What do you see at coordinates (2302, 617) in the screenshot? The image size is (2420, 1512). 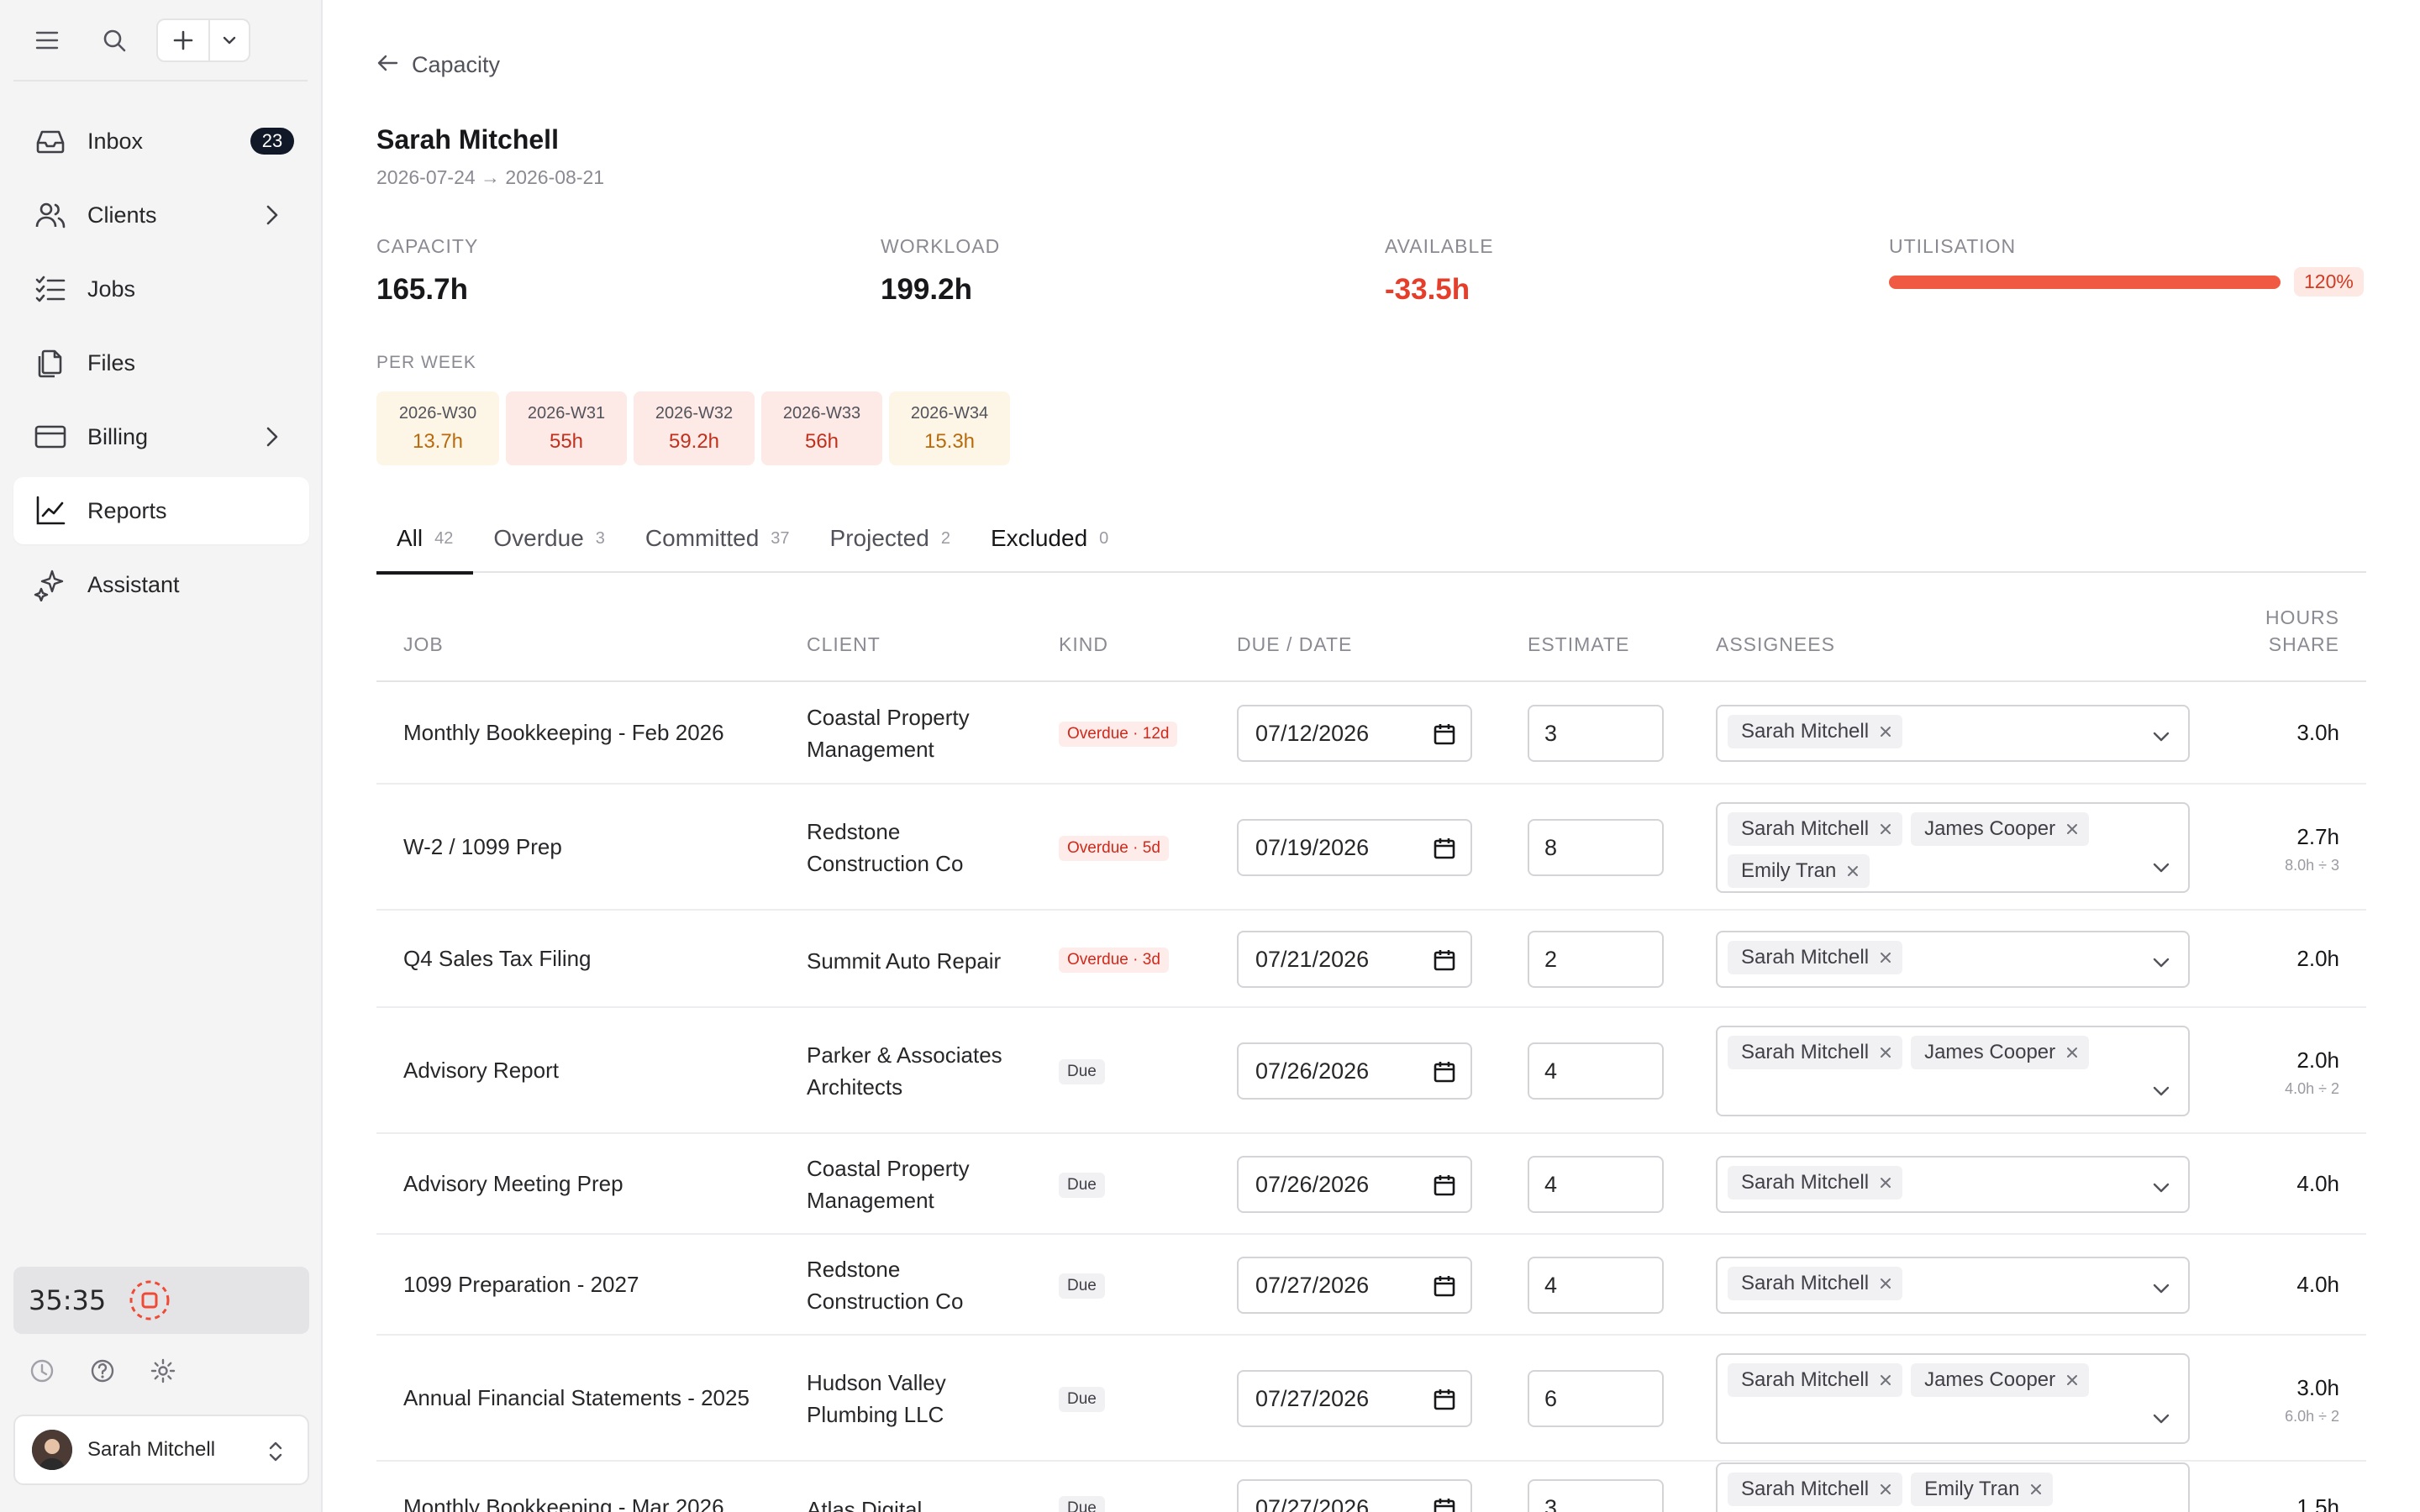 I see `column-header-hours: HOURS` at bounding box center [2302, 617].